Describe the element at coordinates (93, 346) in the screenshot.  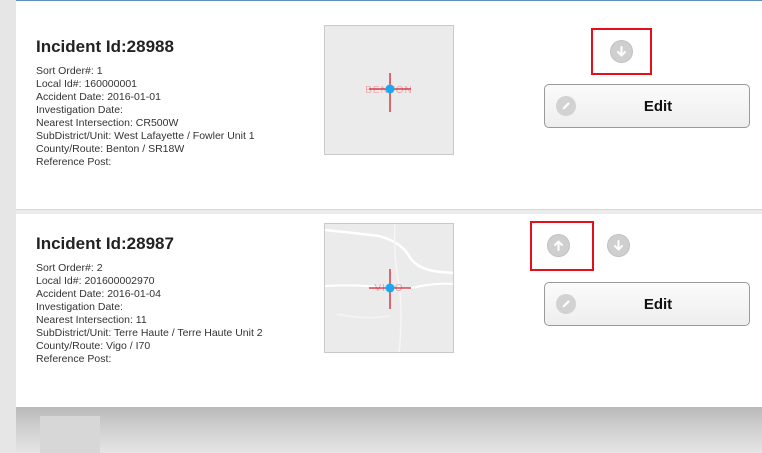
I see `county-route: County/Route: Vigo / I70` at that location.